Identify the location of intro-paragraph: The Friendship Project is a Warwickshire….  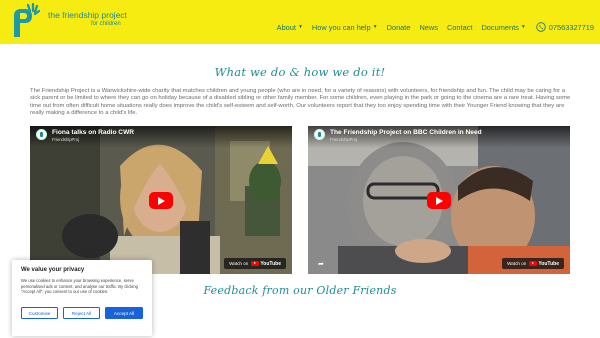
(300, 102).